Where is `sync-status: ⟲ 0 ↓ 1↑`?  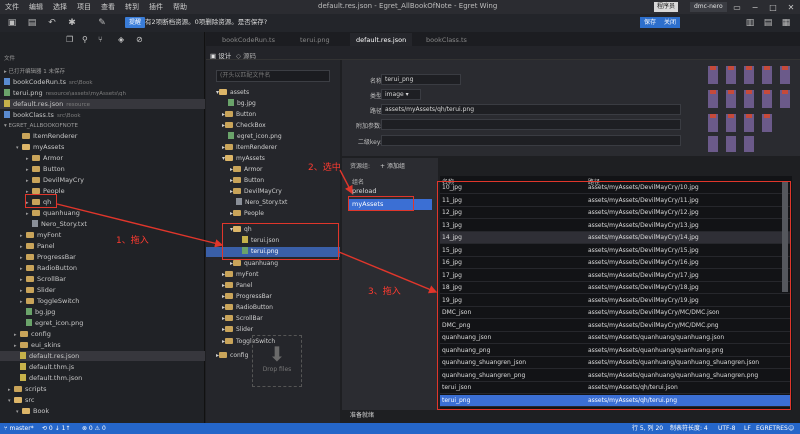 sync-status: ⟲ 0 ↓ 1↑ is located at coordinates (56, 428).